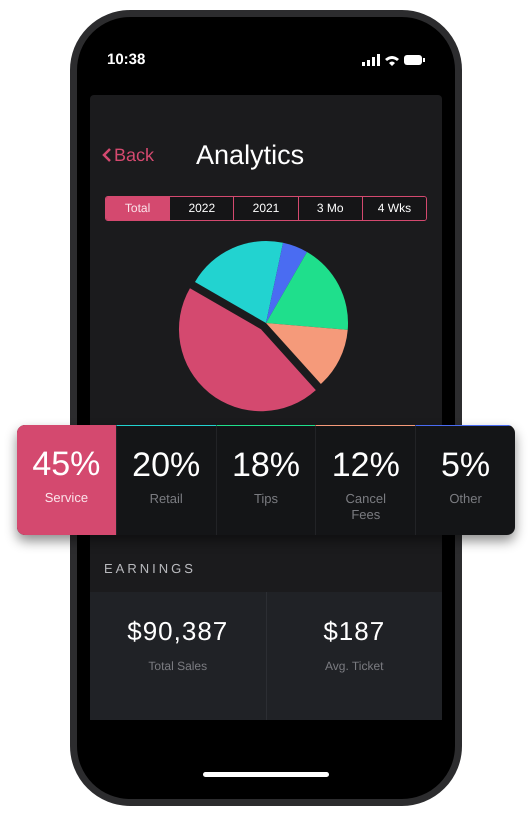 Image resolution: width=530 pixels, height=816 pixels. I want to click on metric-value: $90,387, so click(177, 631).